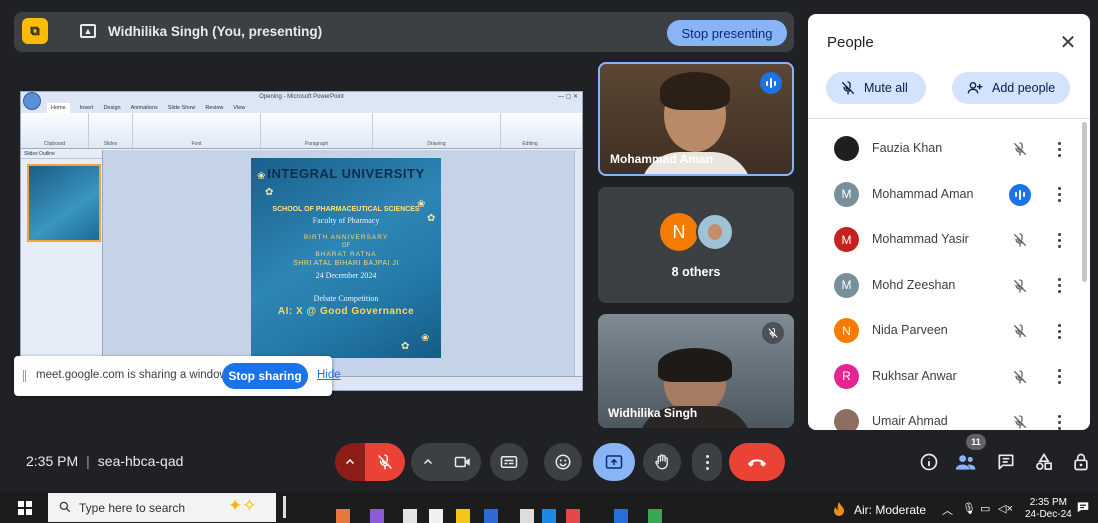 Image resolution: width=1098 pixels, height=523 pixels. I want to click on mute-all-button: Mute all, so click(876, 88).